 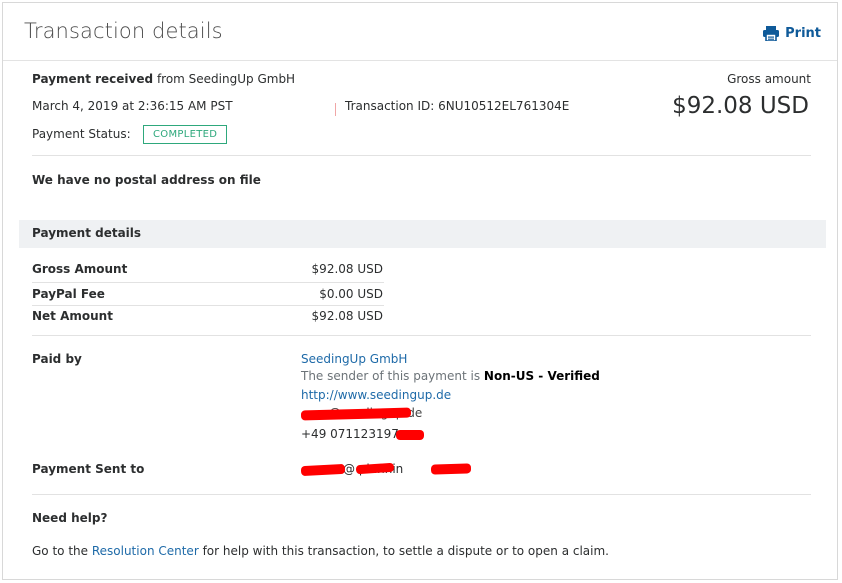 I want to click on print-label: Print, so click(x=803, y=33).